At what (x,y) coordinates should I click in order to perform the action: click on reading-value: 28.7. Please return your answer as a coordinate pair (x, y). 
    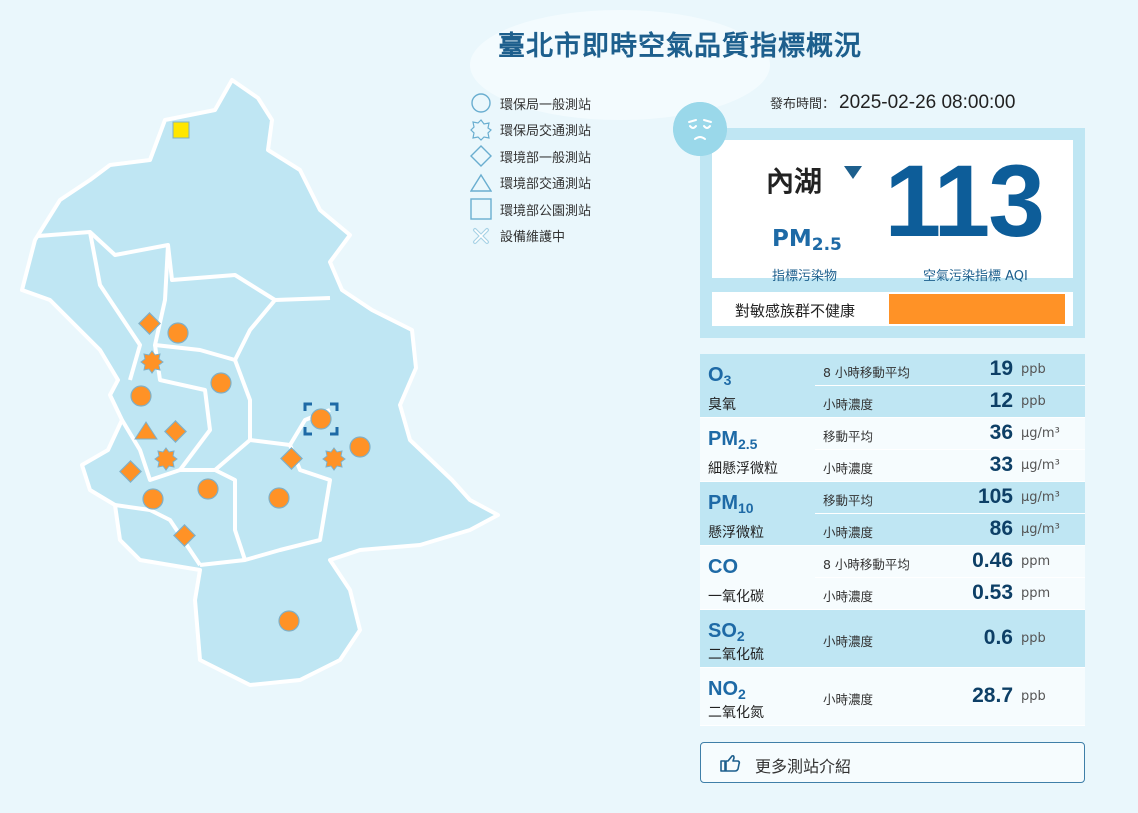
    Looking at the image, I should click on (992, 695).